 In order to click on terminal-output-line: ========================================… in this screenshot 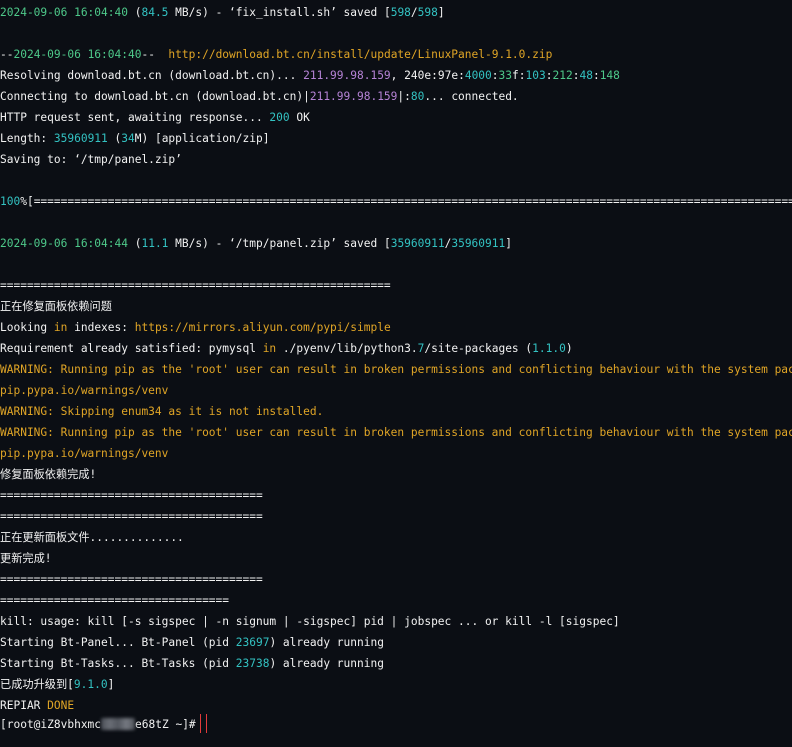, I will do `click(396, 285)`.